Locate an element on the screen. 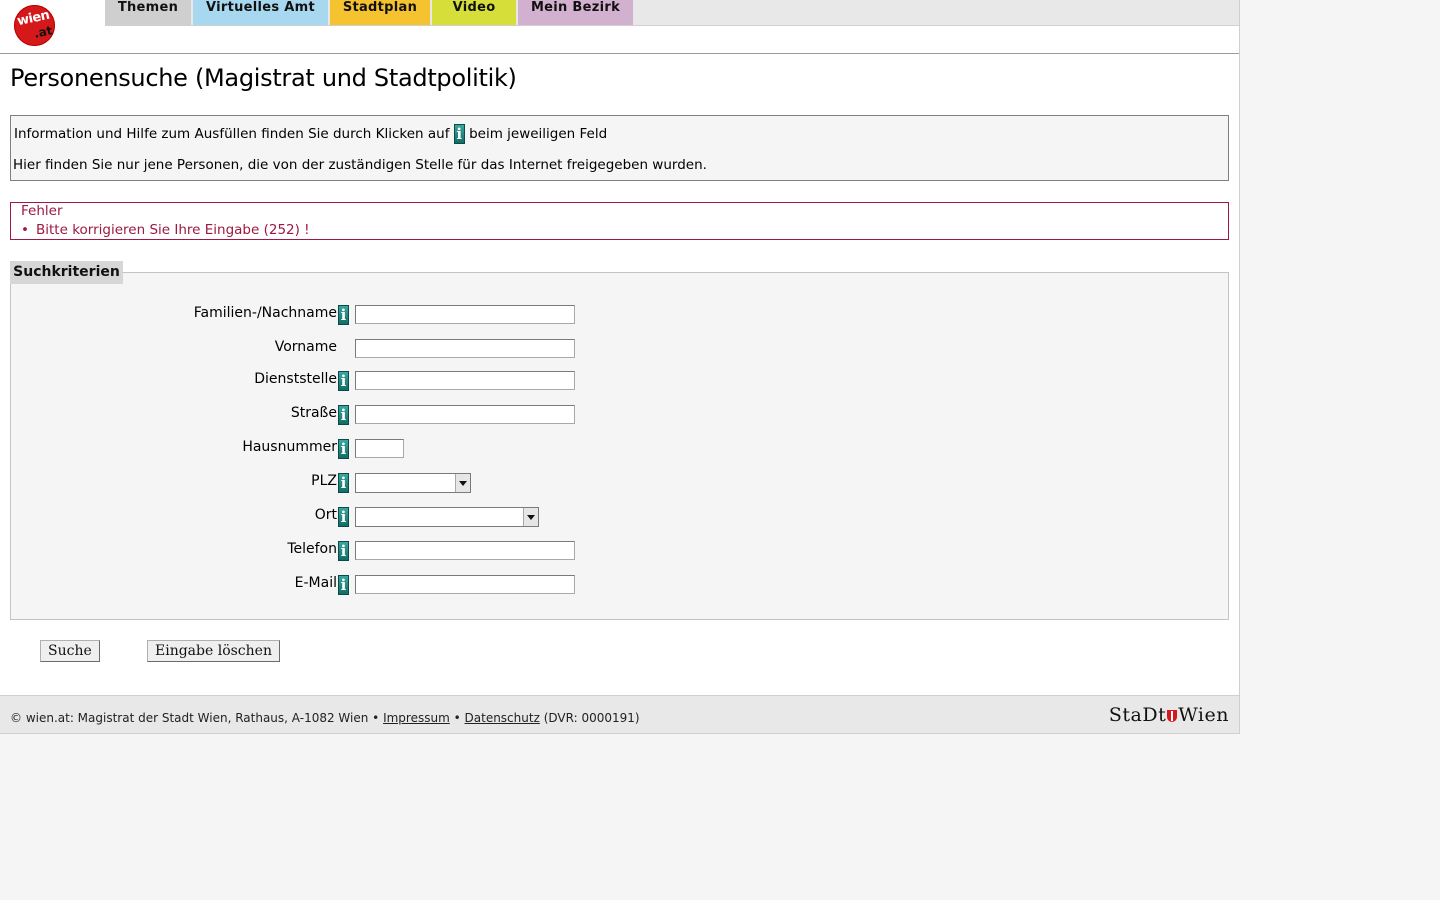  wien-at-logo: wien .at is located at coordinates (34, 25).